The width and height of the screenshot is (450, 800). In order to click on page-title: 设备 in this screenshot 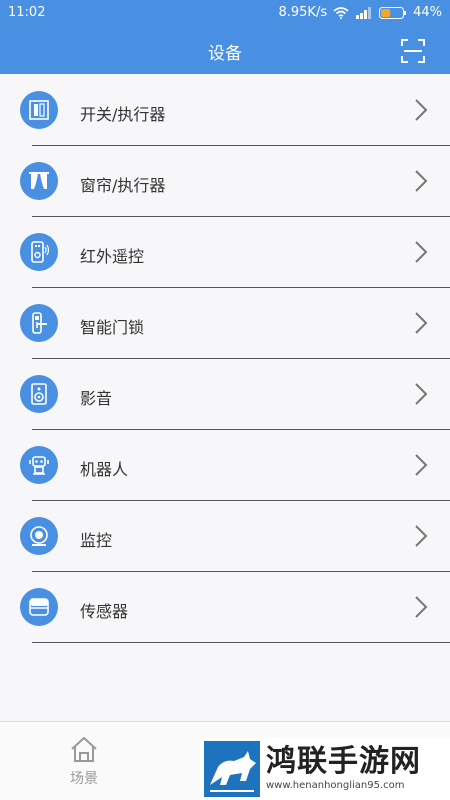, I will do `click(225, 54)`.